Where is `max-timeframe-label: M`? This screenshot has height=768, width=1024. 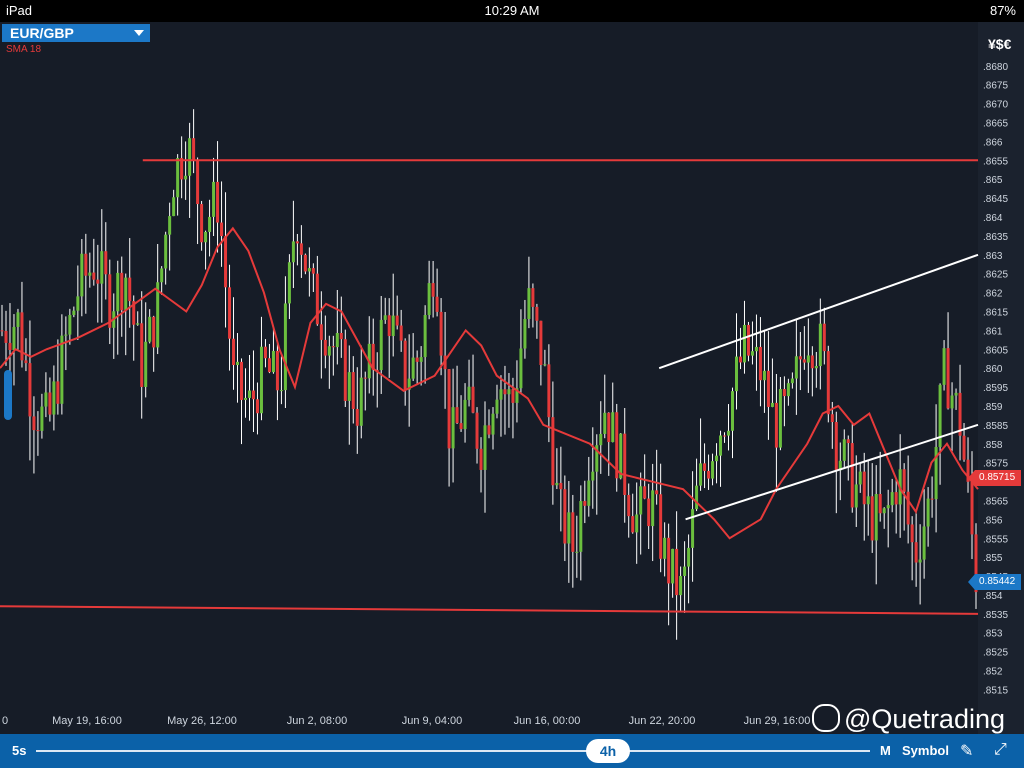 max-timeframe-label: M is located at coordinates (885, 750).